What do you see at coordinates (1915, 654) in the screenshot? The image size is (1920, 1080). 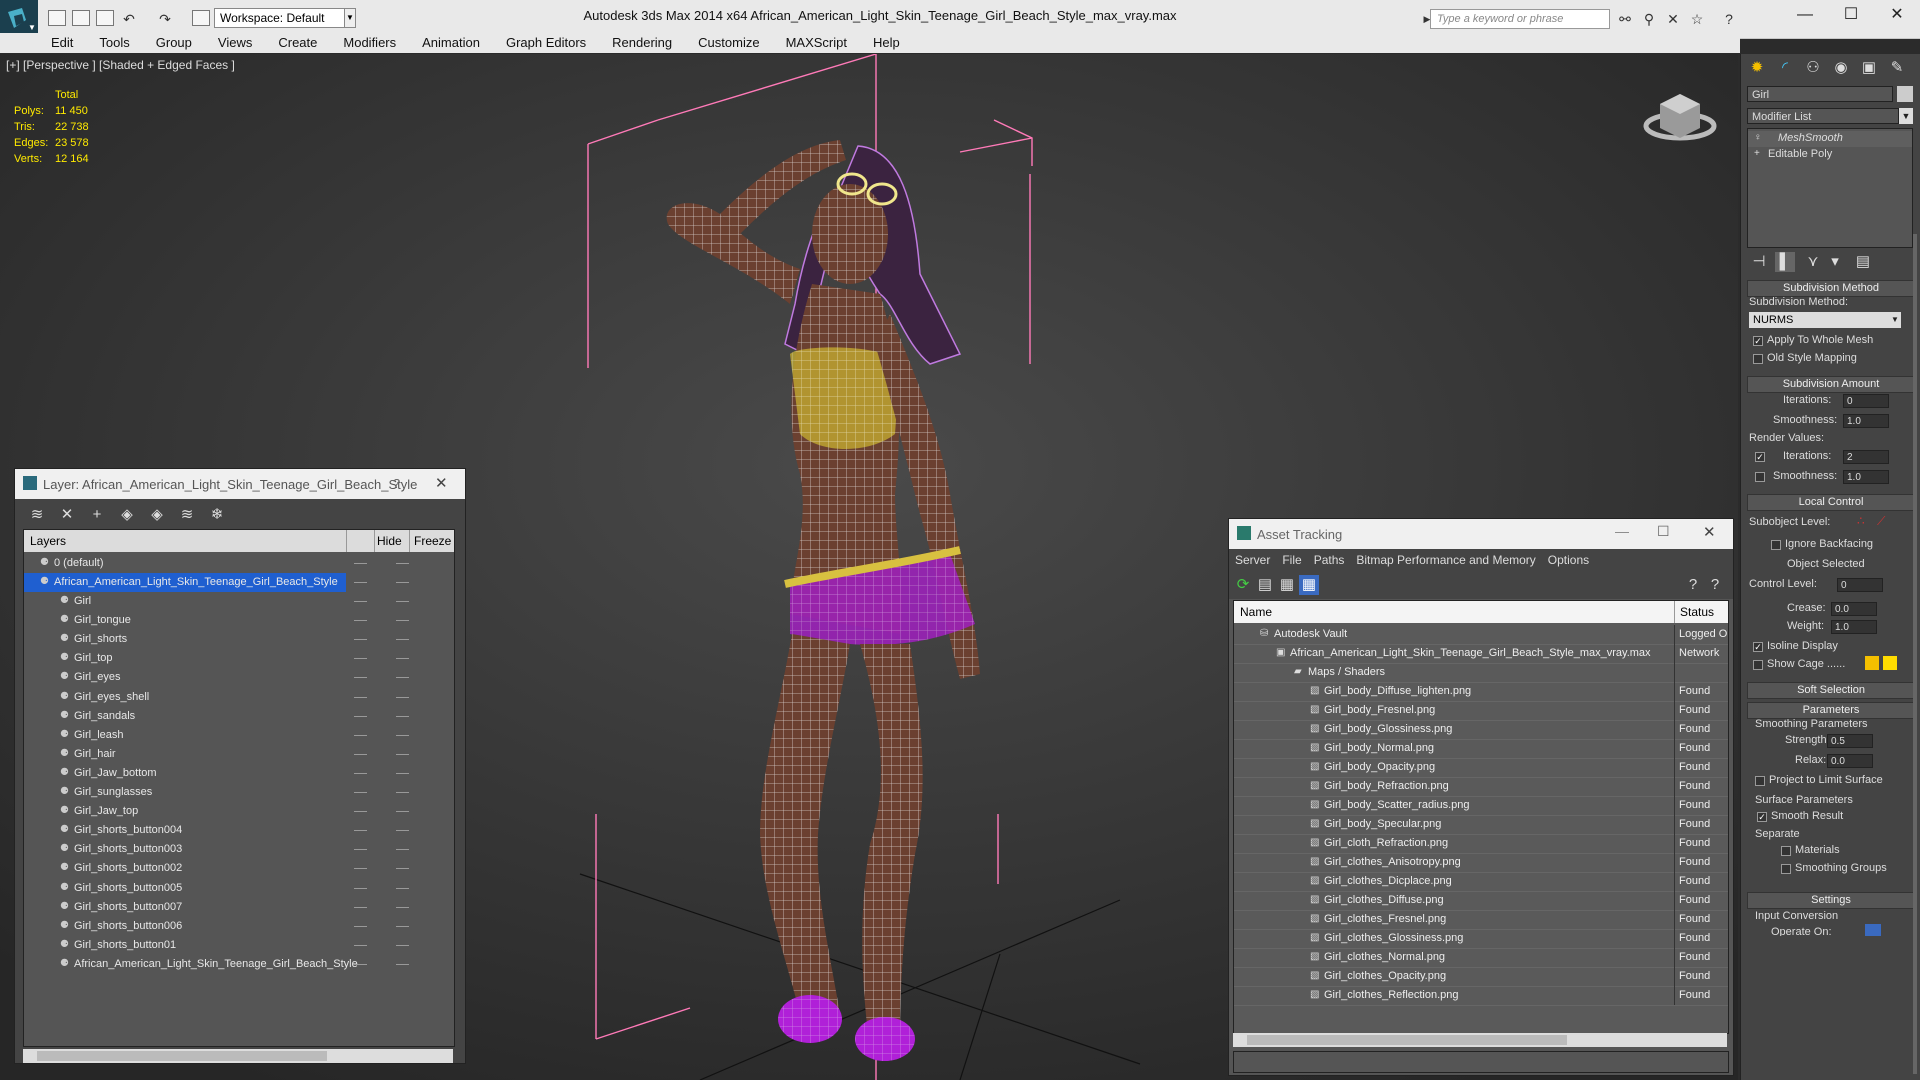 I see `command-panel-scrollbar` at bounding box center [1915, 654].